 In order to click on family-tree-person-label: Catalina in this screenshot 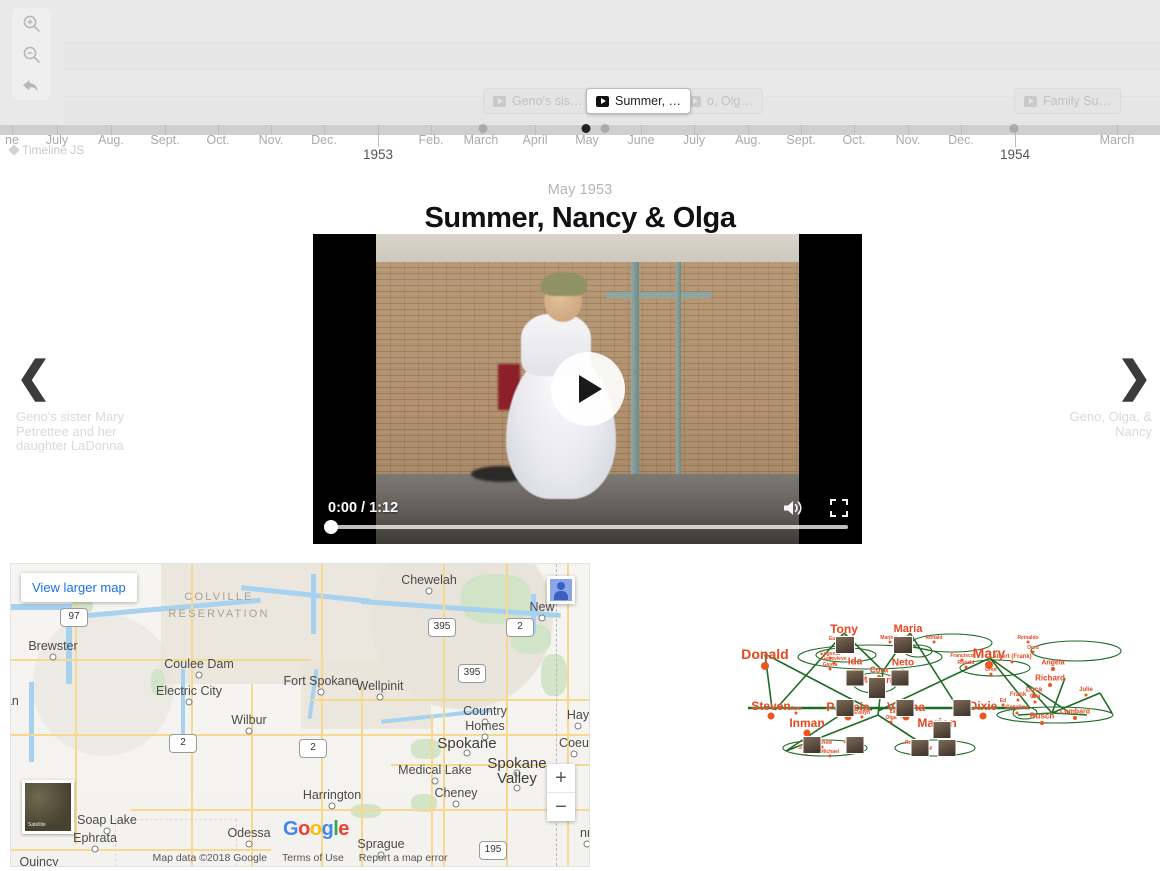, I will do `click(1016, 708)`.